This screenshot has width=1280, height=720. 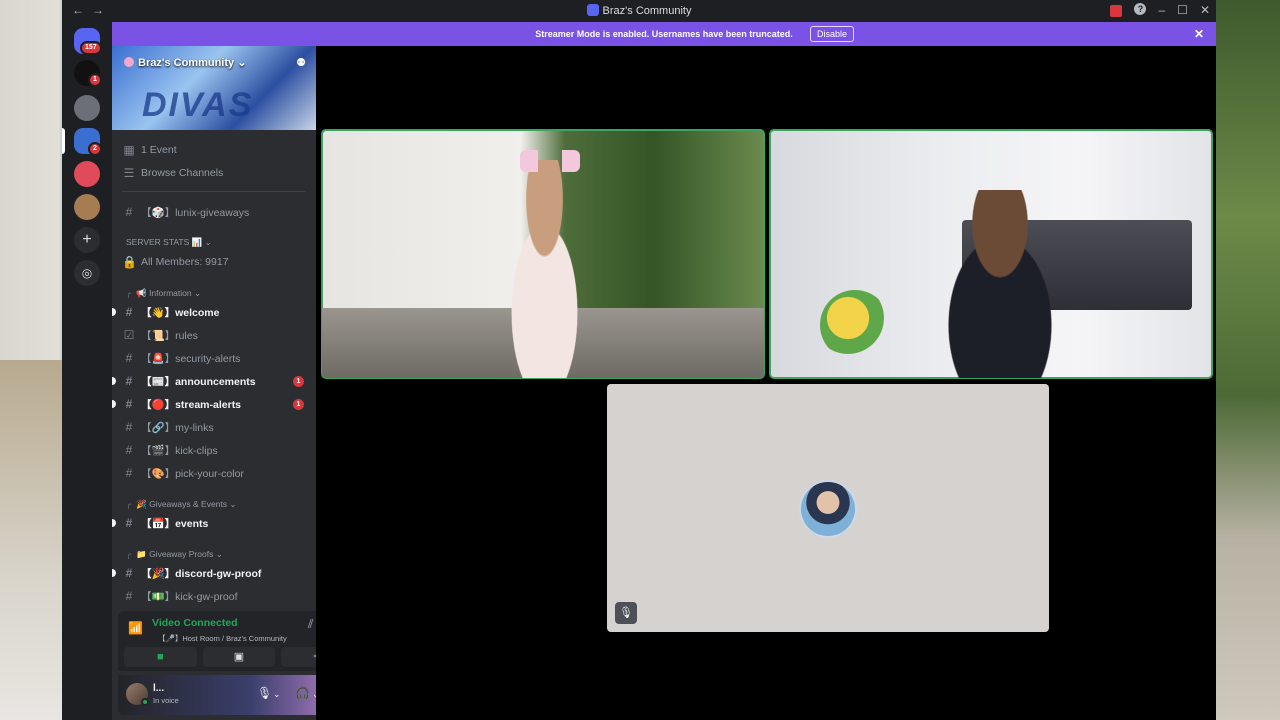 I want to click on voice-status: Video Connected, so click(x=195, y=623).